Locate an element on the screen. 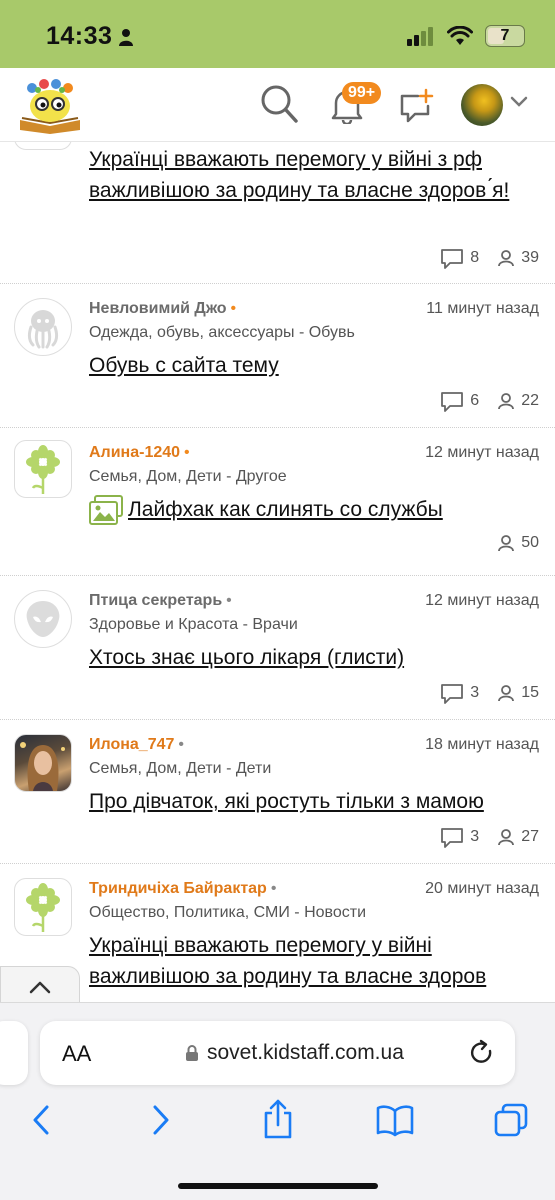 This screenshot has height=1200, width=555. battery-icon: 7 is located at coordinates (505, 36).